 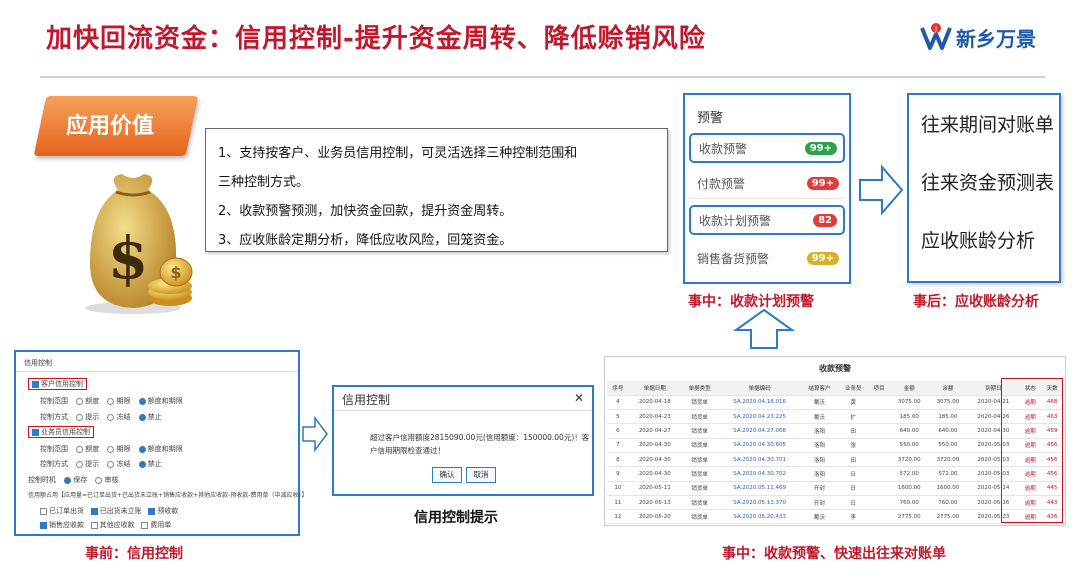 What do you see at coordinates (834, 554) in the screenshot?
I see `receivable-table-caption: 事中：收款预警、快速出往来对账单` at bounding box center [834, 554].